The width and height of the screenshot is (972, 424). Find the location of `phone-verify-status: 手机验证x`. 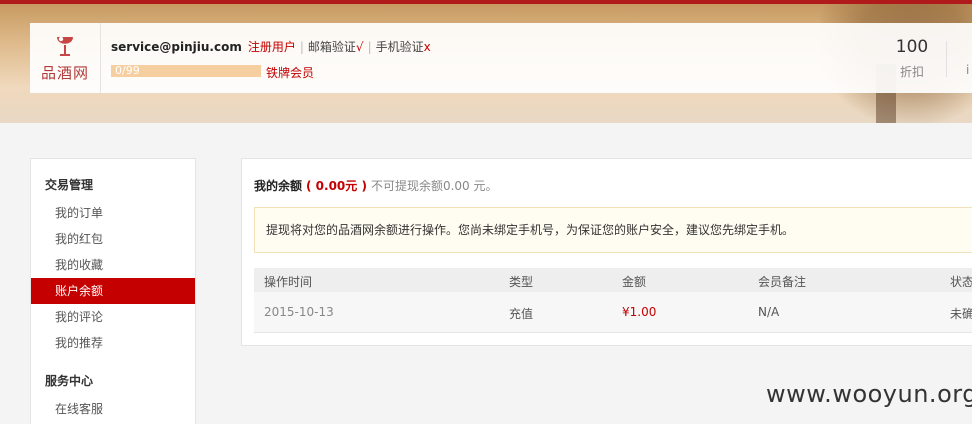

phone-verify-status: 手机验证x is located at coordinates (403, 47).